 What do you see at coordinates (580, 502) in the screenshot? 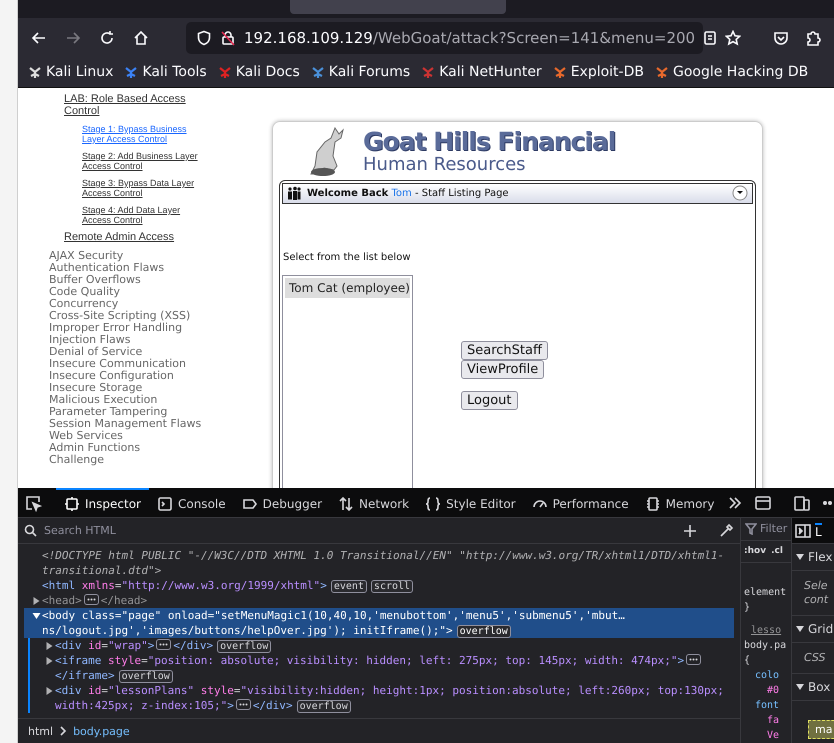
I see `devtools-tab: Performance` at bounding box center [580, 502].